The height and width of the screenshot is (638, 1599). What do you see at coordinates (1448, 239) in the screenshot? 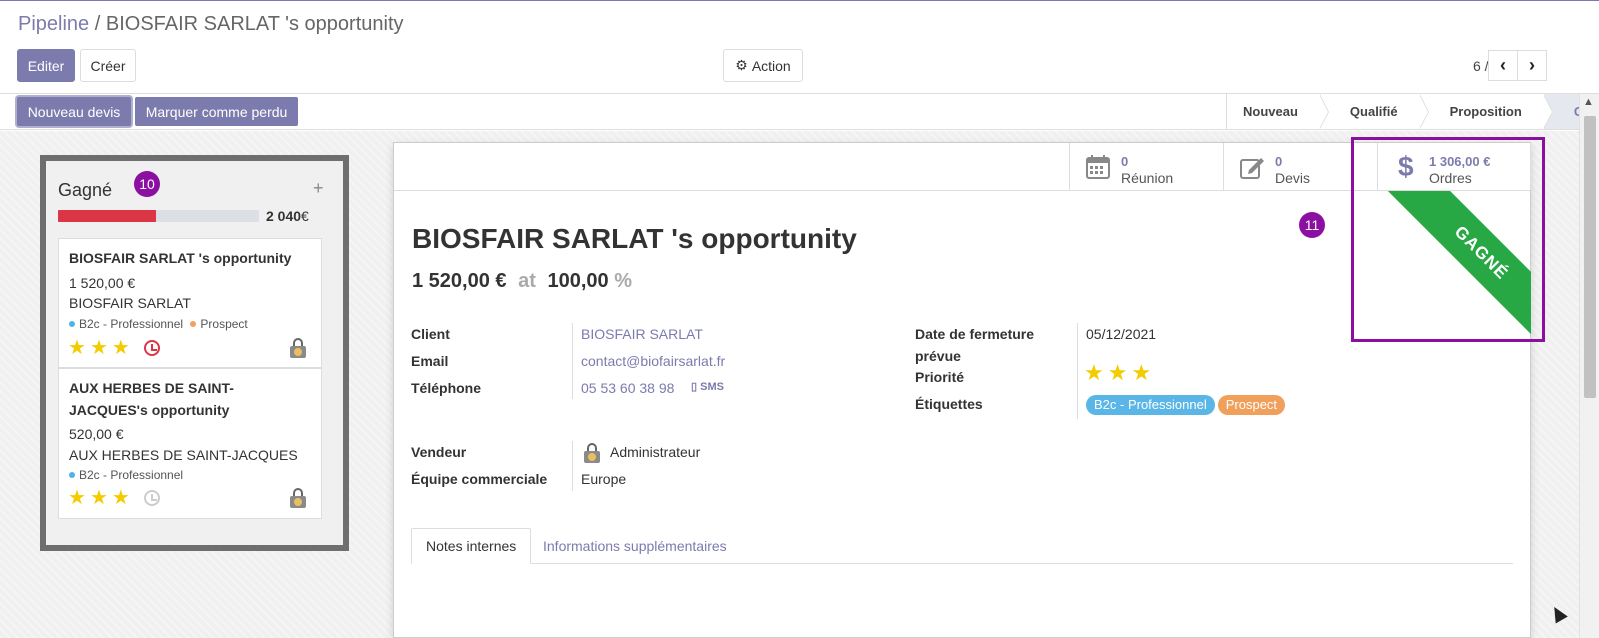
I see `highlight-box` at bounding box center [1448, 239].